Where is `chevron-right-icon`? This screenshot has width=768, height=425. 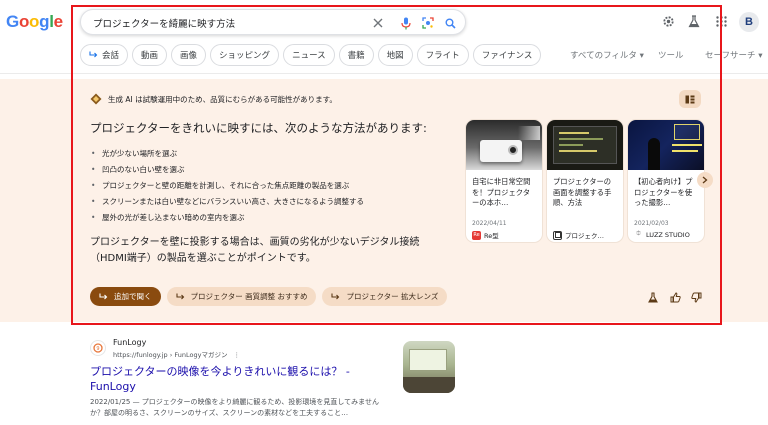
chevron-right-icon is located at coordinates (705, 180).